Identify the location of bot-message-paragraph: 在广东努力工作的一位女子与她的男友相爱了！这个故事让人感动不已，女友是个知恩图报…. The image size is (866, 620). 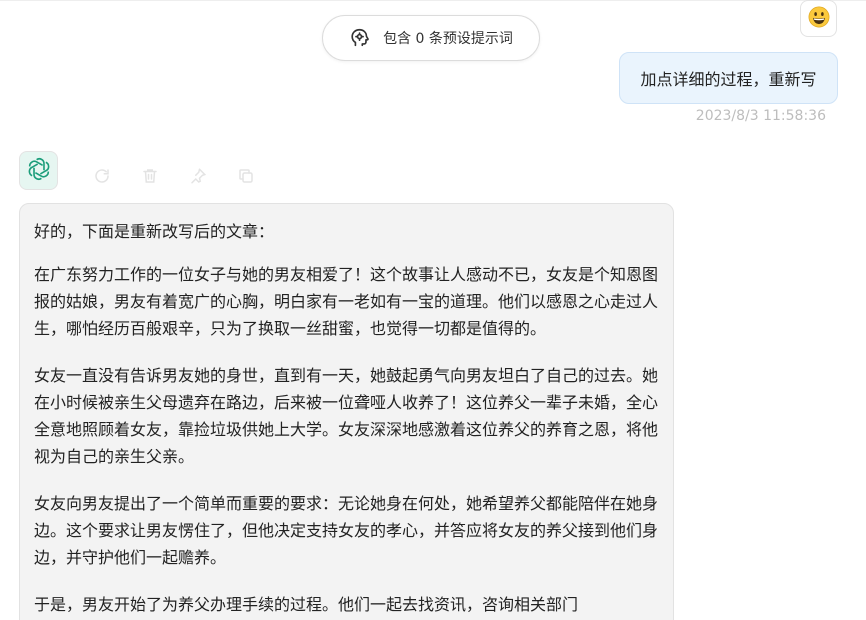
(346, 301).